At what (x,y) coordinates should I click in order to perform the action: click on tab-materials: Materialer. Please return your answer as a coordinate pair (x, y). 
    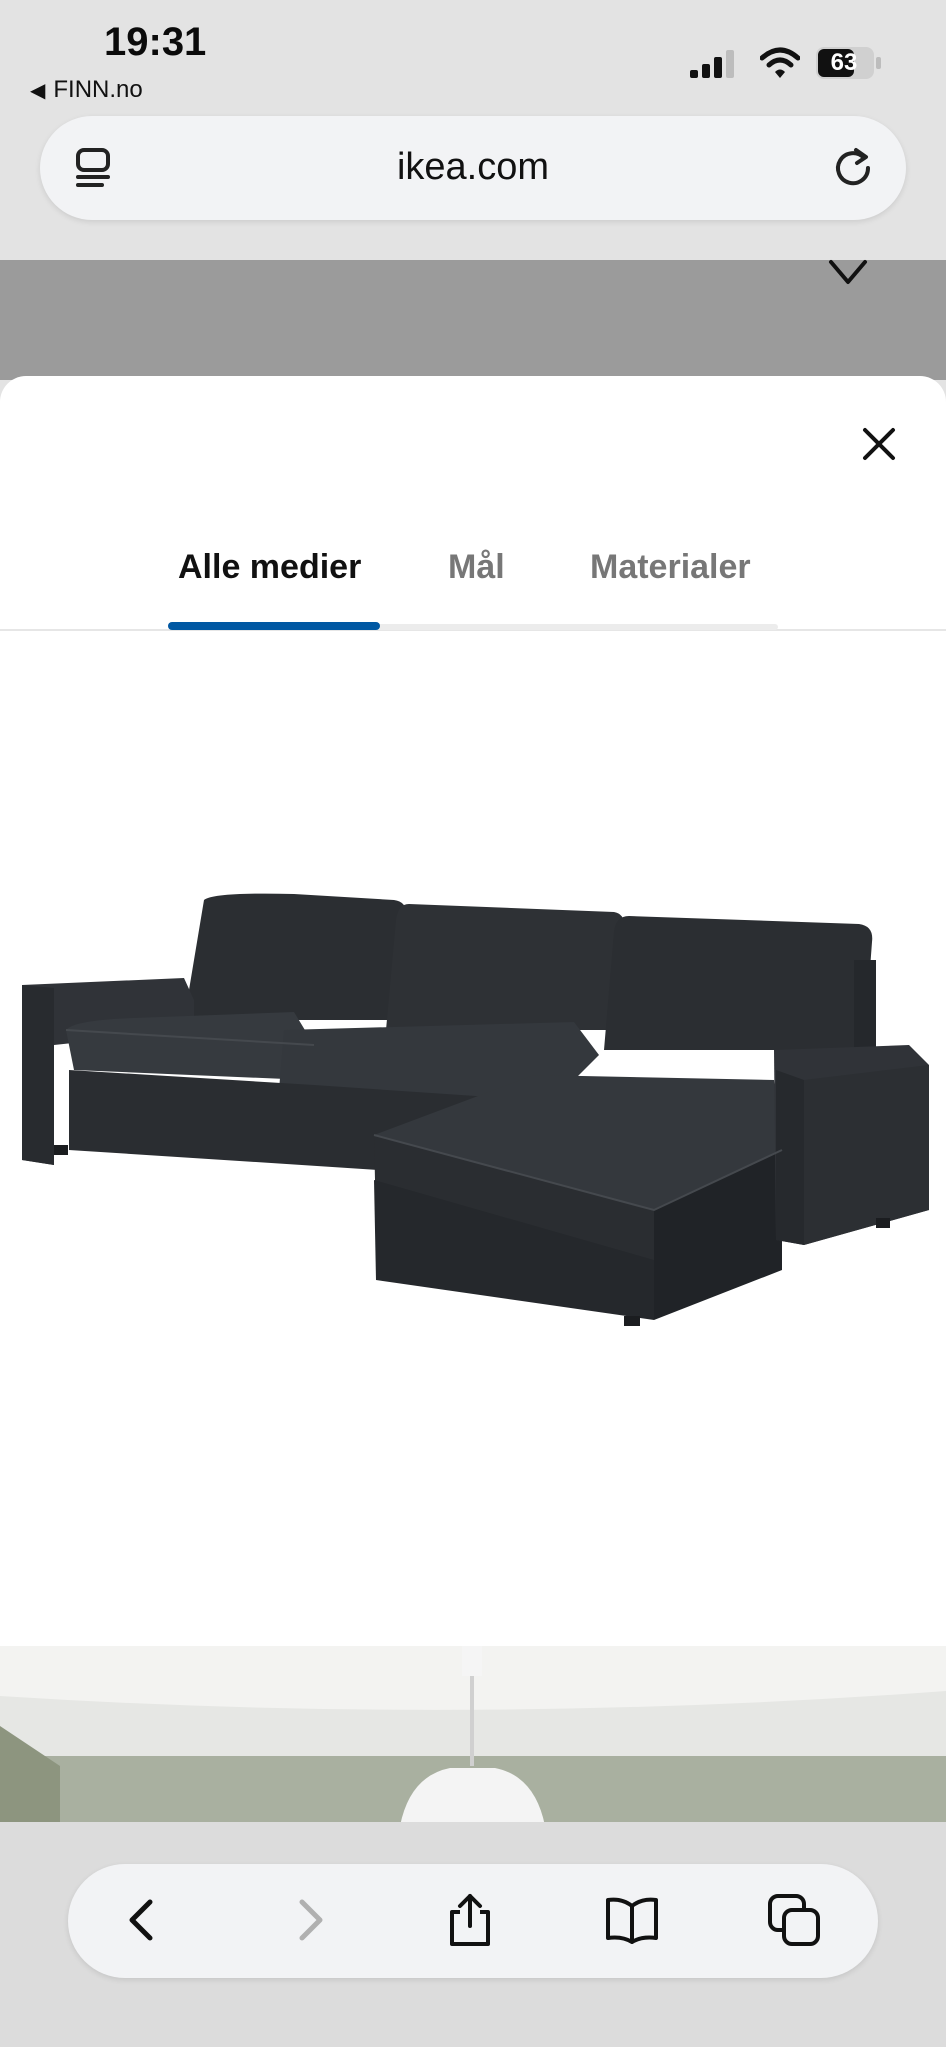
    Looking at the image, I should click on (670, 567).